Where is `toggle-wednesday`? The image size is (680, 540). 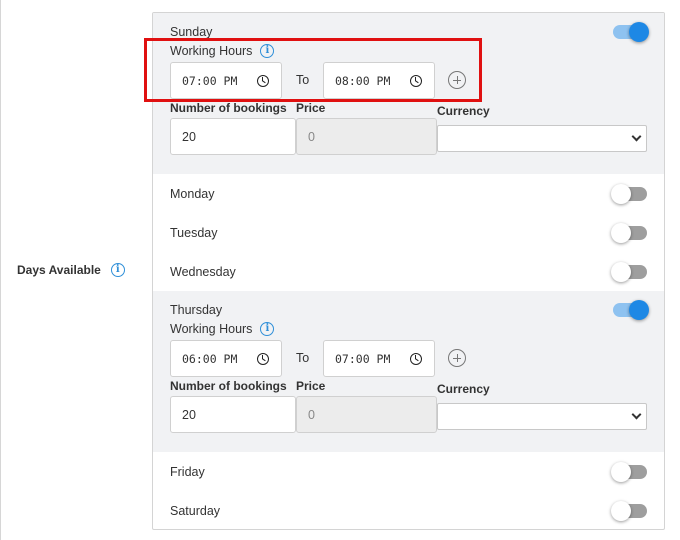
toggle-wednesday is located at coordinates (629, 272).